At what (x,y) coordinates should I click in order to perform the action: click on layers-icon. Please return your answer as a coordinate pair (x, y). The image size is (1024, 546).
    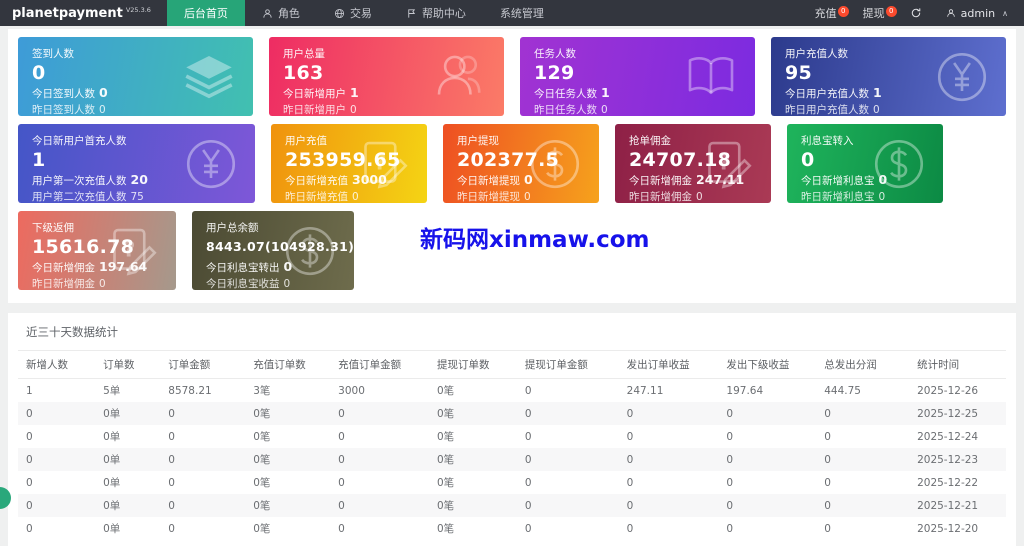
    Looking at the image, I should click on (209, 77).